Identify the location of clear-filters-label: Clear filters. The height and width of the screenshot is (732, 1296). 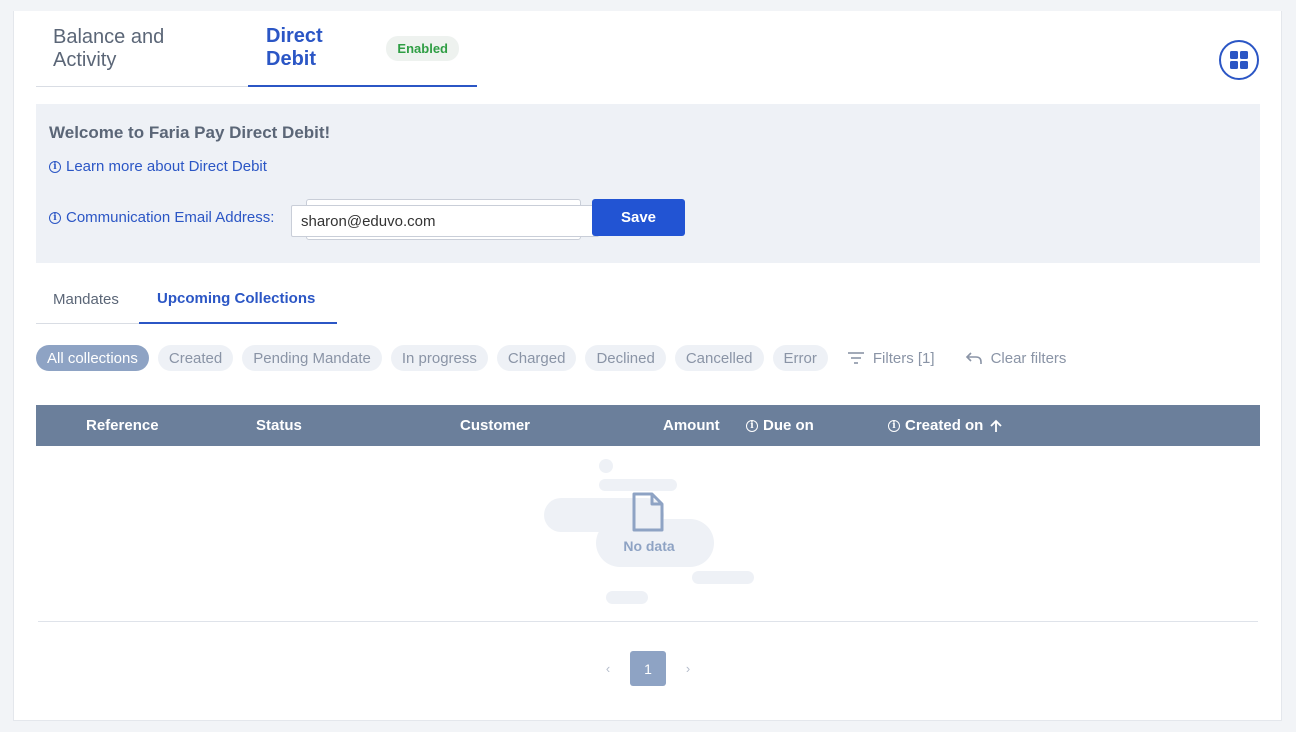
(1028, 358).